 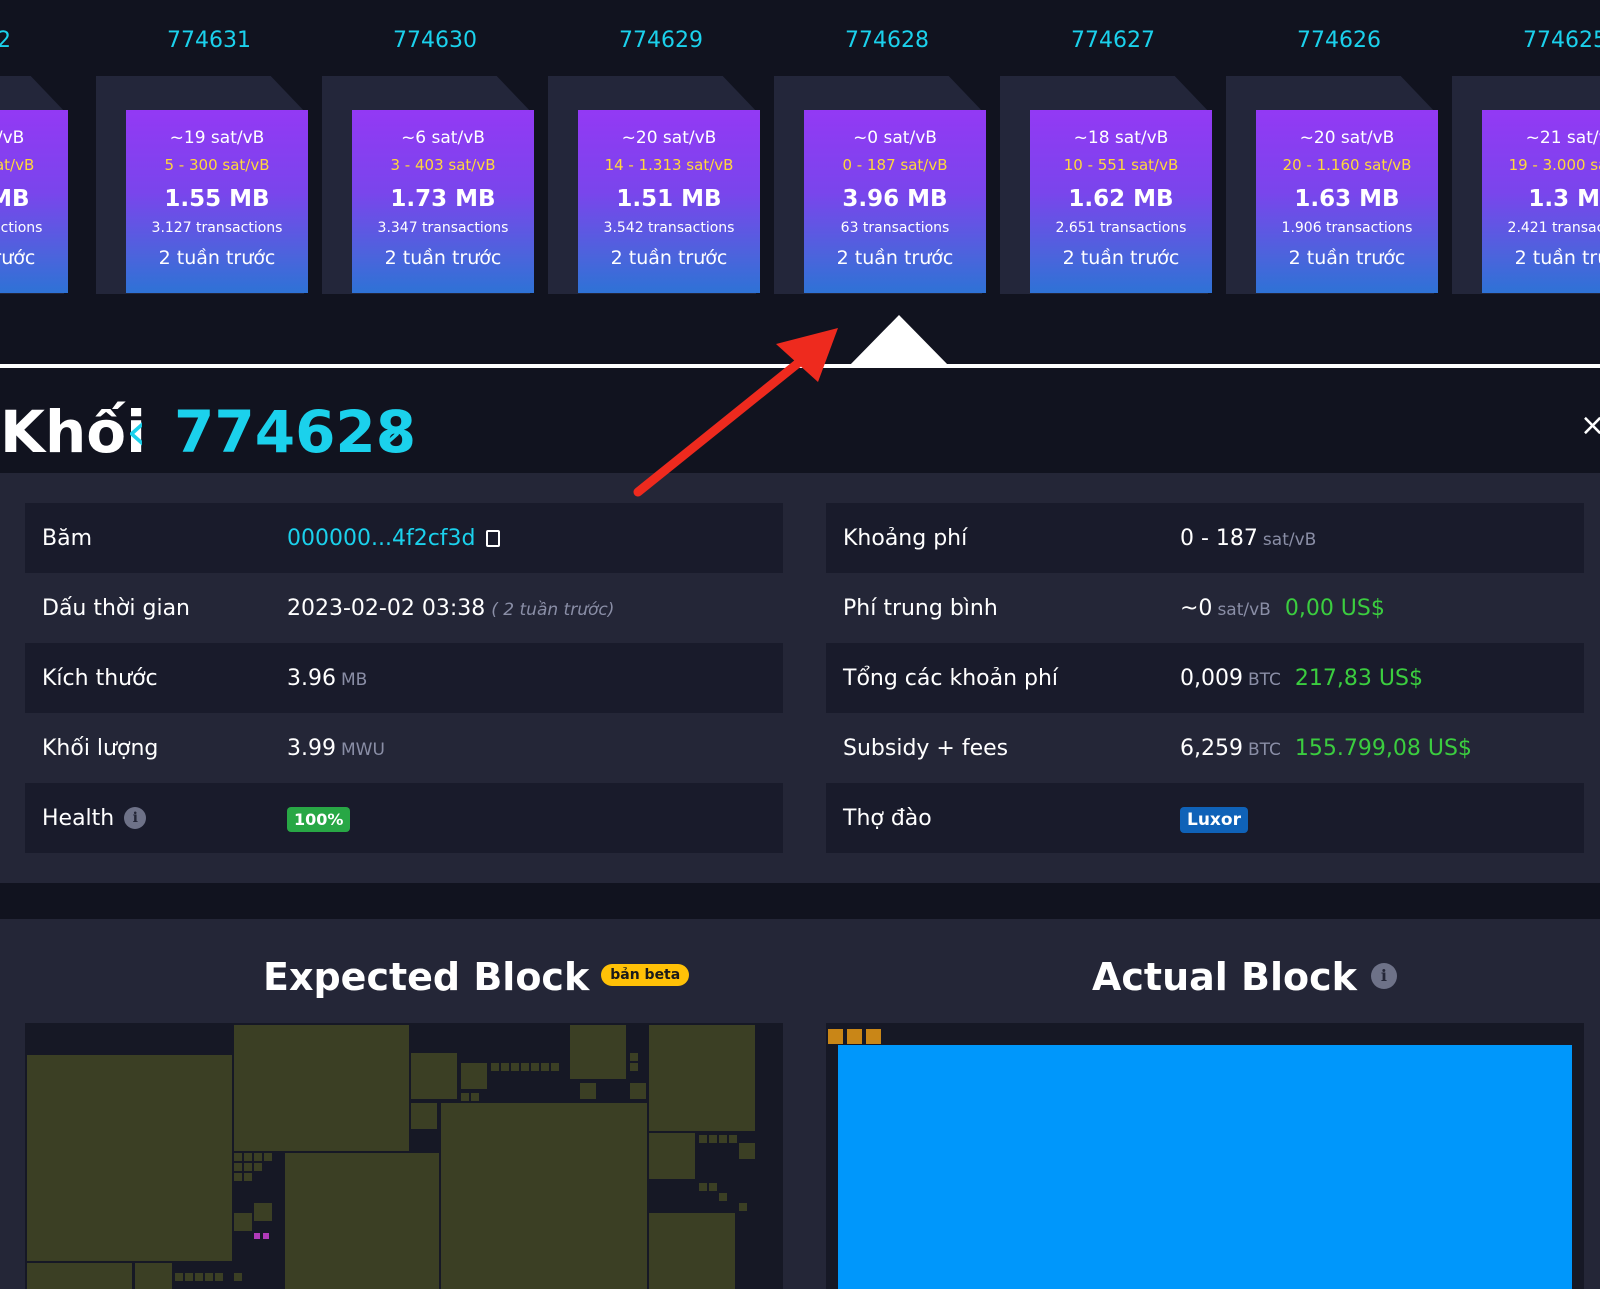 What do you see at coordinates (1121, 199) in the screenshot?
I see `block-size: 1.62 MB` at bounding box center [1121, 199].